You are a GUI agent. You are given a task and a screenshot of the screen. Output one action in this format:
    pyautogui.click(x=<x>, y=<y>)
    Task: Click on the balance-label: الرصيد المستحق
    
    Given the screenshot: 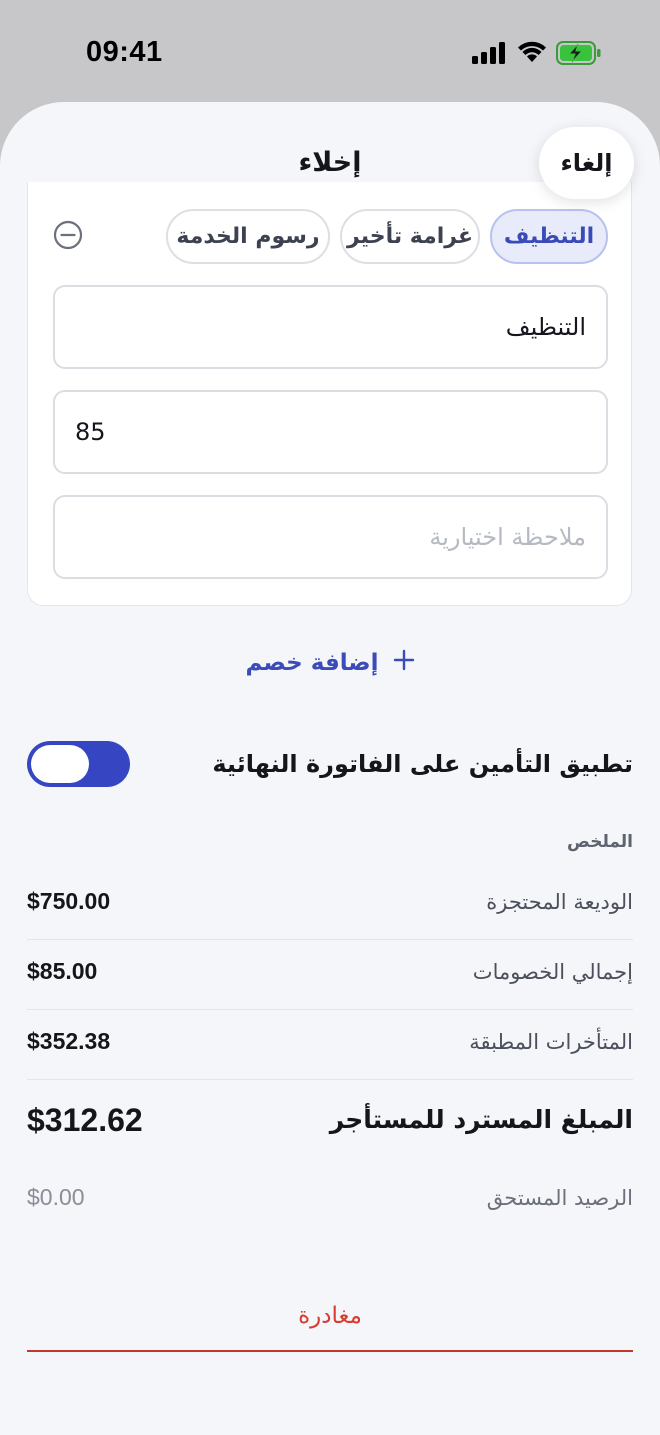 What is the action you would take?
    pyautogui.click(x=559, y=1198)
    